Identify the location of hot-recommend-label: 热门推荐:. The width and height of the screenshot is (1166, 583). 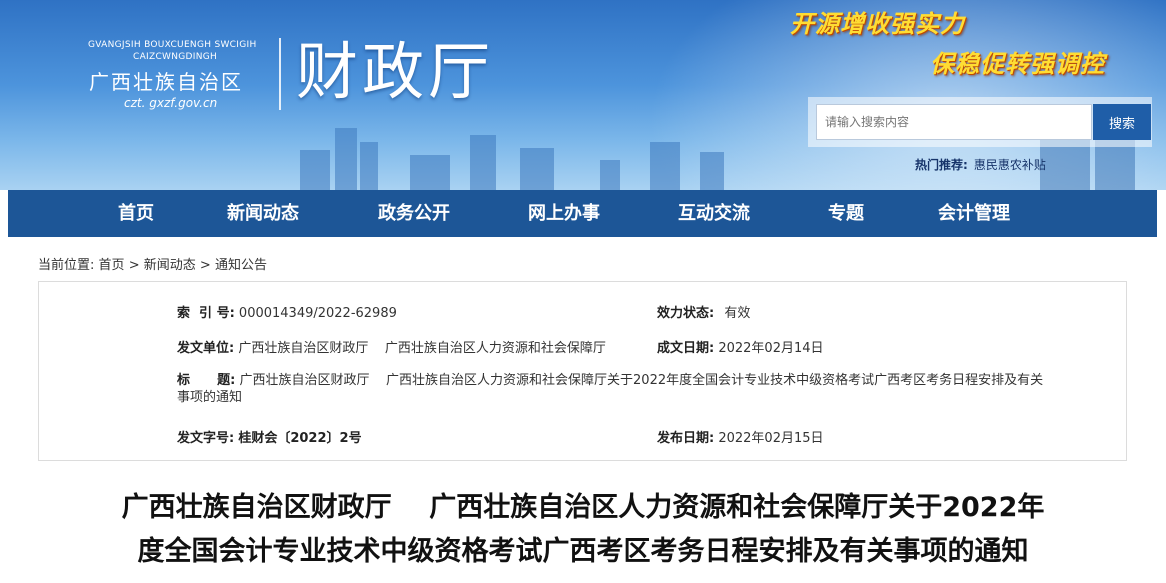
(941, 165).